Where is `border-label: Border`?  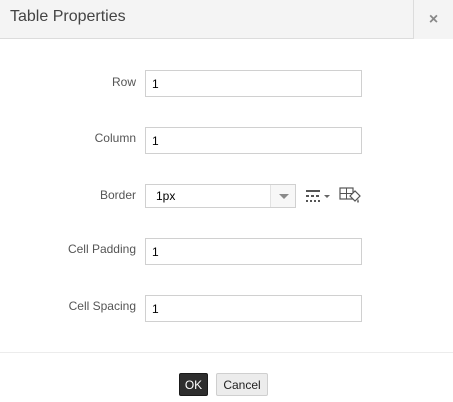
border-label: Border is located at coordinates (117, 195).